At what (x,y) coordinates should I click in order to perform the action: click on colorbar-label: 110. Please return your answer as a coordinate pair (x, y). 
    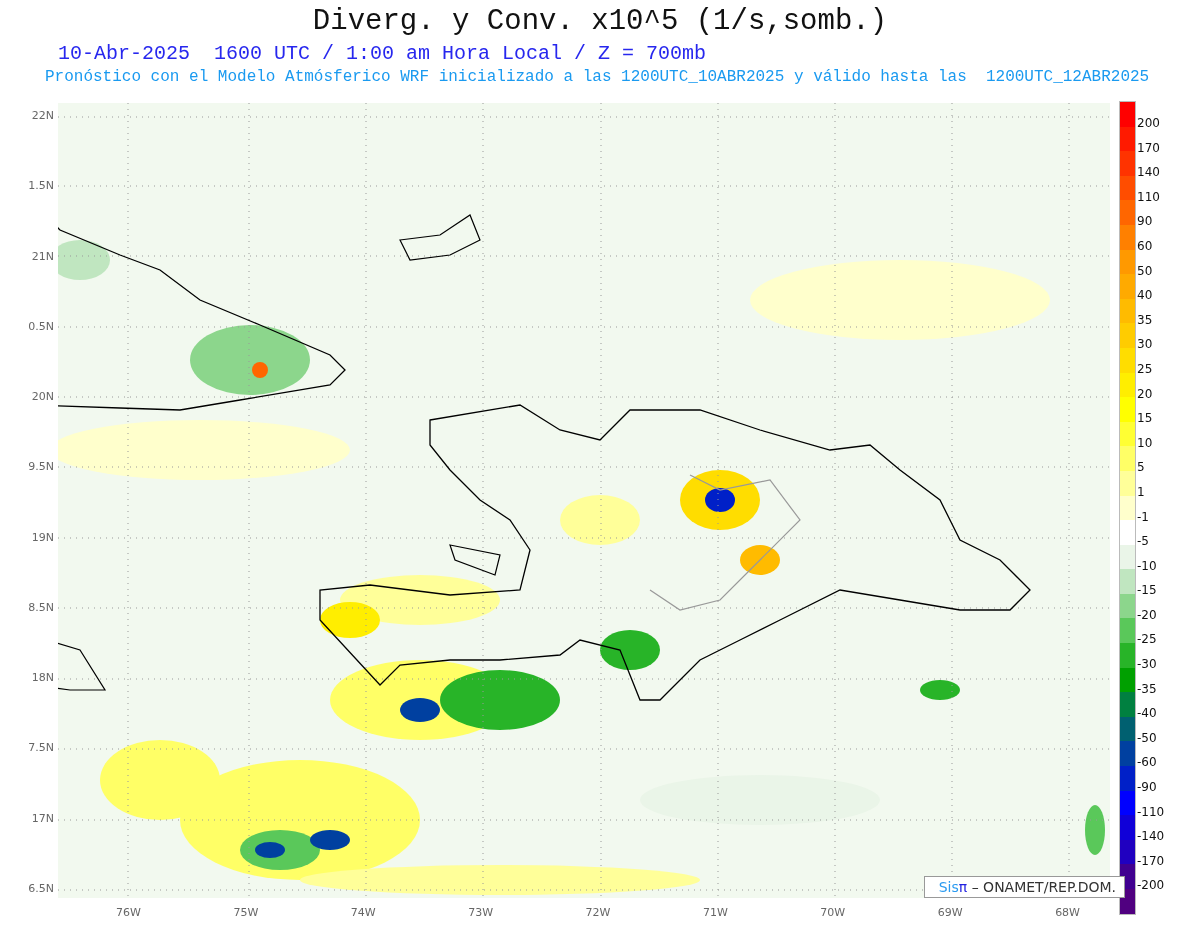
    Looking at the image, I should click on (1149, 197).